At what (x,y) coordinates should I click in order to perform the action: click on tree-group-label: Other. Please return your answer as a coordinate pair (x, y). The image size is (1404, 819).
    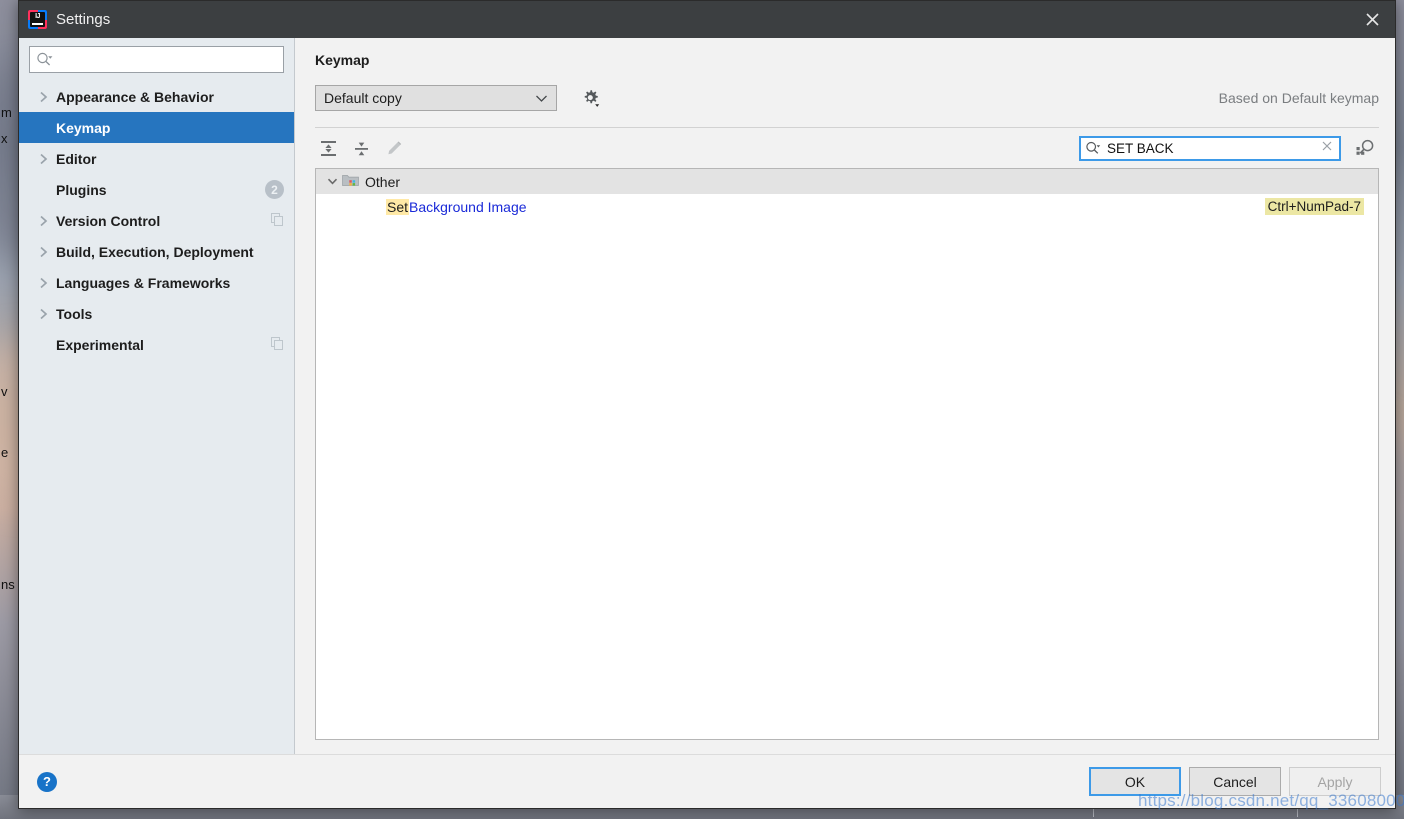
    Looking at the image, I should click on (383, 181).